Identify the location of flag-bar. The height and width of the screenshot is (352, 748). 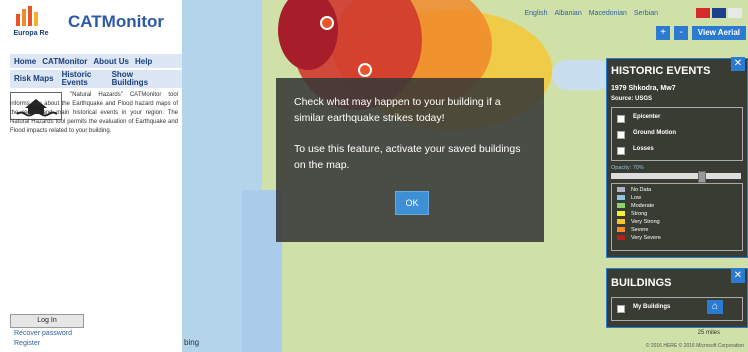
(719, 13).